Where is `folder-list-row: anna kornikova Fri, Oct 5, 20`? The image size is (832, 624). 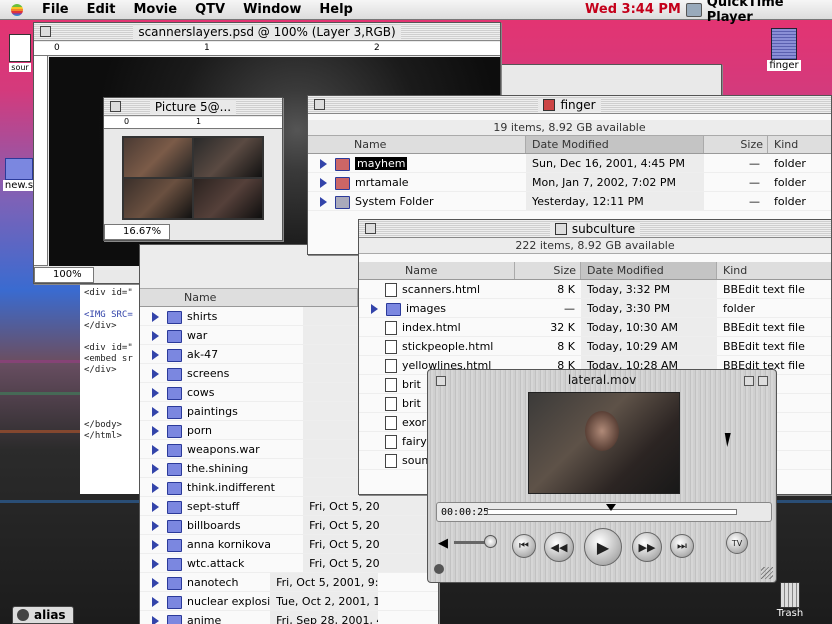 folder-list-row: anna kornikova Fri, Oct 5, 20 is located at coordinates (289, 544).